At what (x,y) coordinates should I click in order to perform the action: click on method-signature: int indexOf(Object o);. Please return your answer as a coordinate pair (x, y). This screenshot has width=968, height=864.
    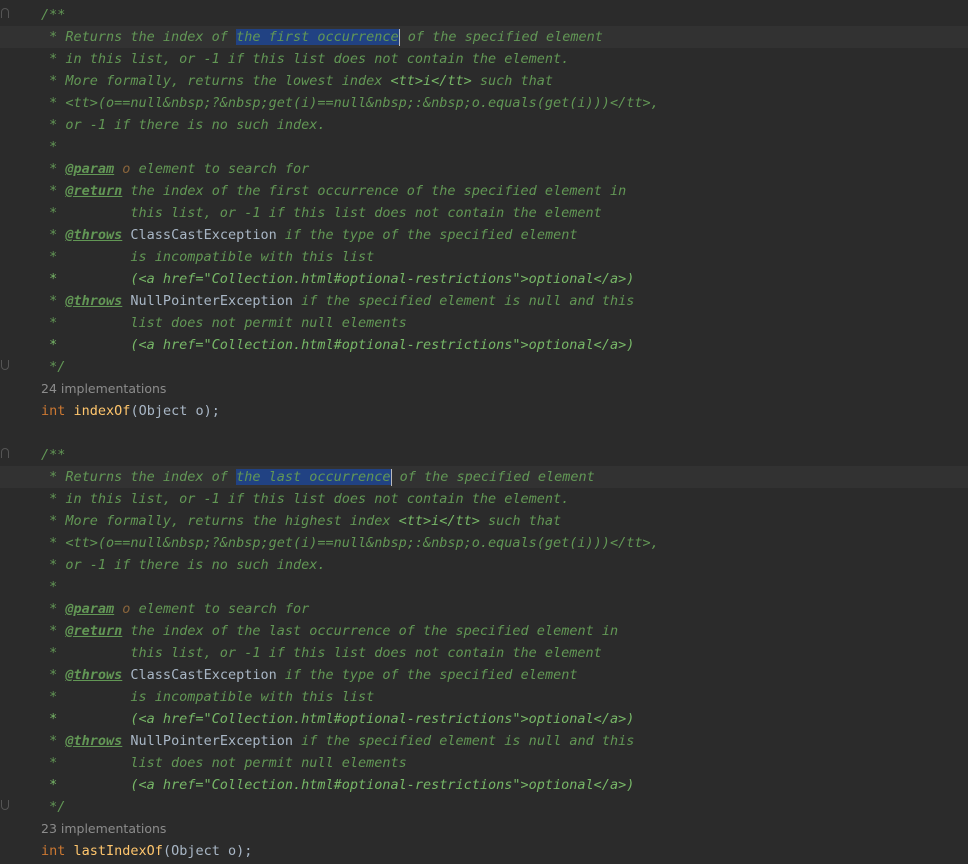
    Looking at the image, I should click on (130, 411).